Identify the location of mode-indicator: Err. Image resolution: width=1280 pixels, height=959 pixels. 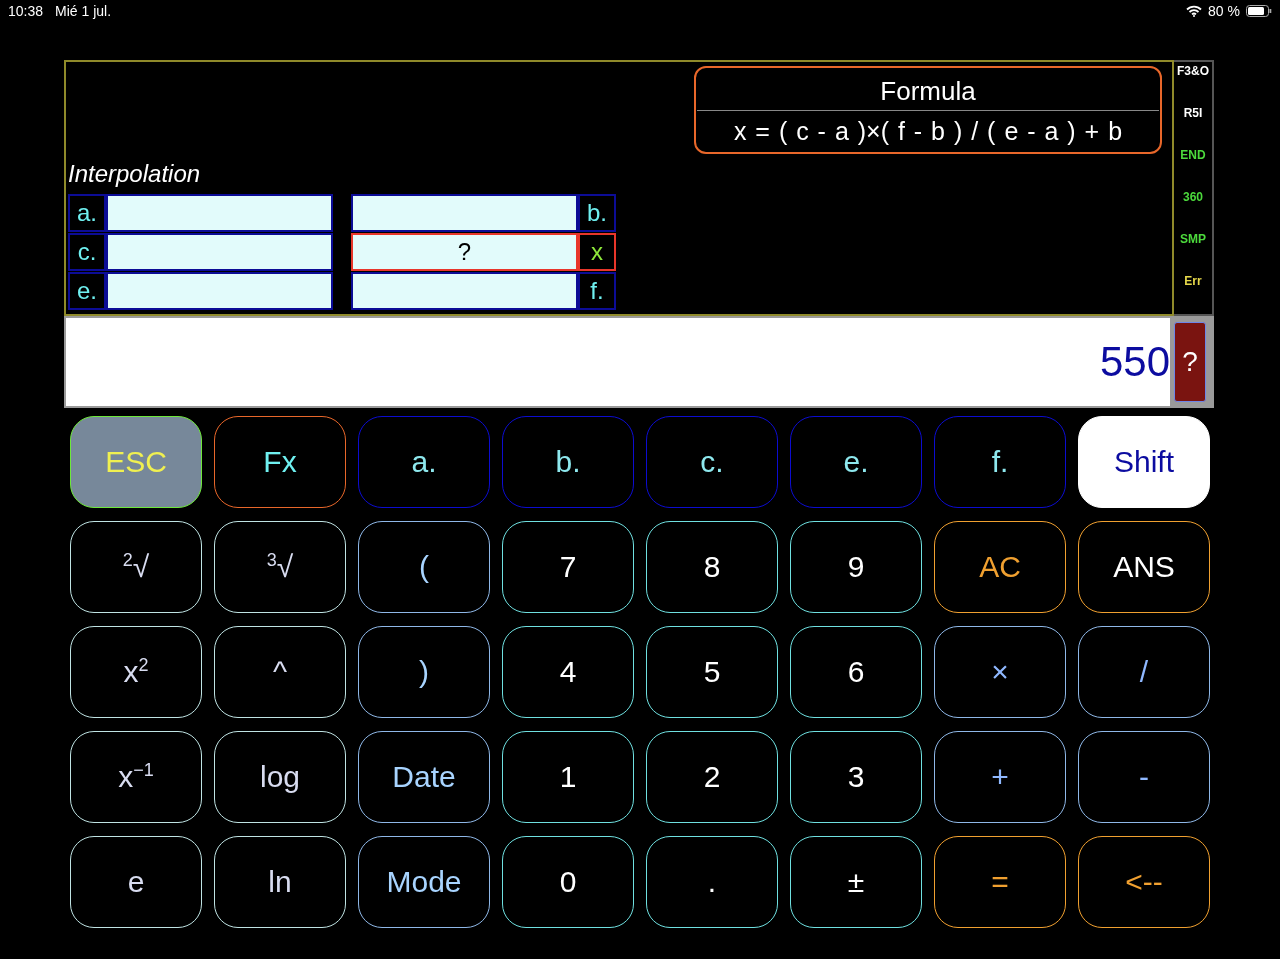
(1193, 281).